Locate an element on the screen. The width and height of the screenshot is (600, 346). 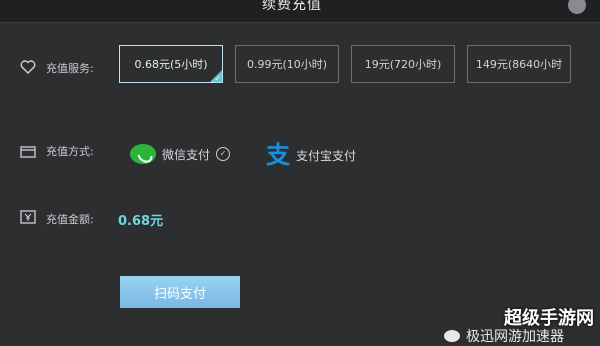
close-icon is located at coordinates (577, 7).